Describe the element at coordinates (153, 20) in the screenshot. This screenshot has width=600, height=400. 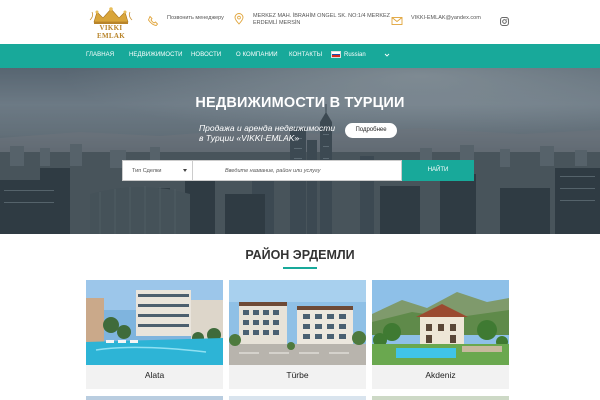
I see `phone-icon` at that location.